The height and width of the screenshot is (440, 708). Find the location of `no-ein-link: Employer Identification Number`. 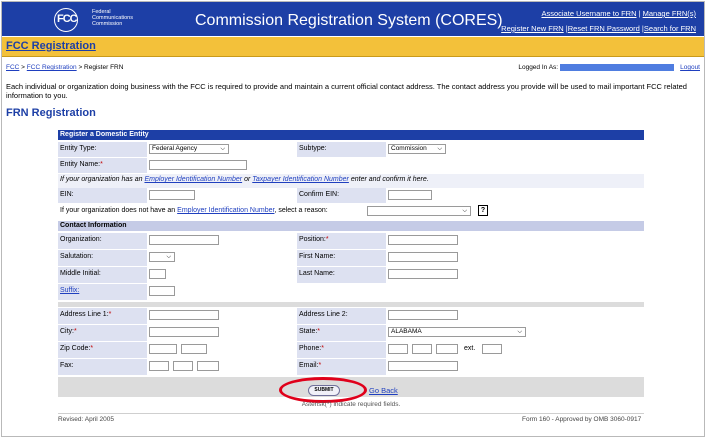

no-ein-link: Employer Identification Number is located at coordinates (225, 210).